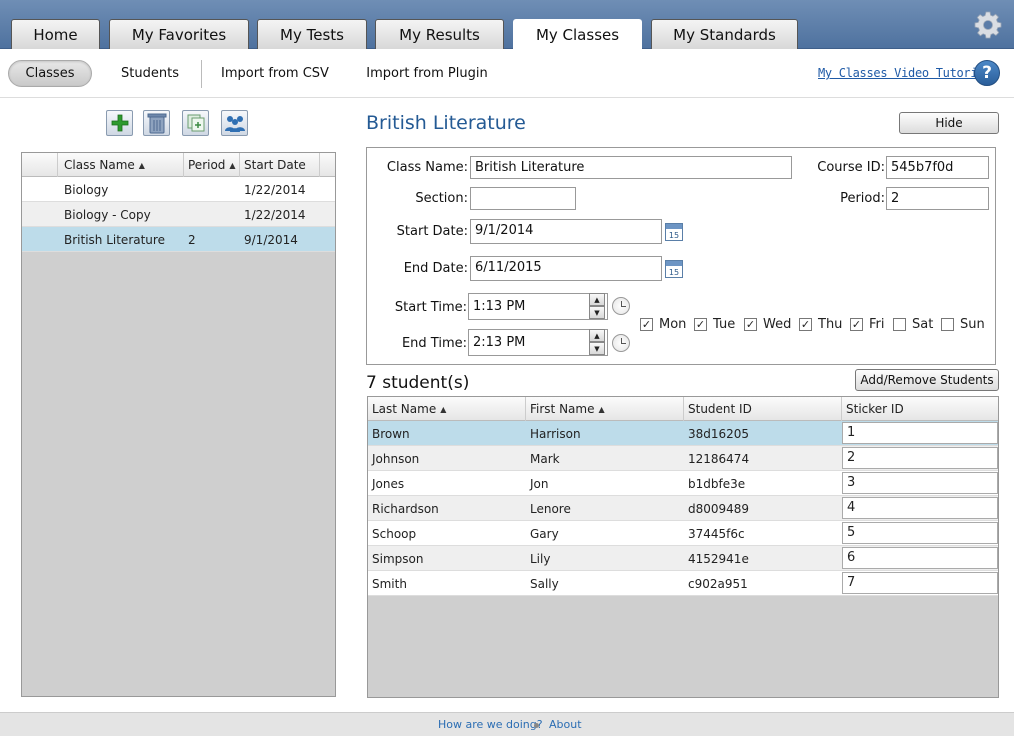  What do you see at coordinates (937, 198) in the screenshot?
I see `period-input: 2` at bounding box center [937, 198].